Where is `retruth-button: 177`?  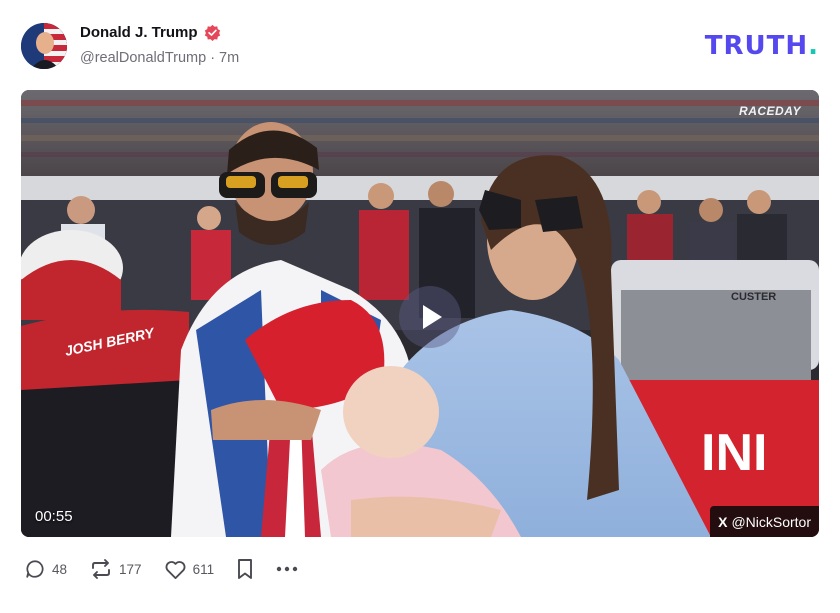 retruth-button: 177 is located at coordinates (115, 569).